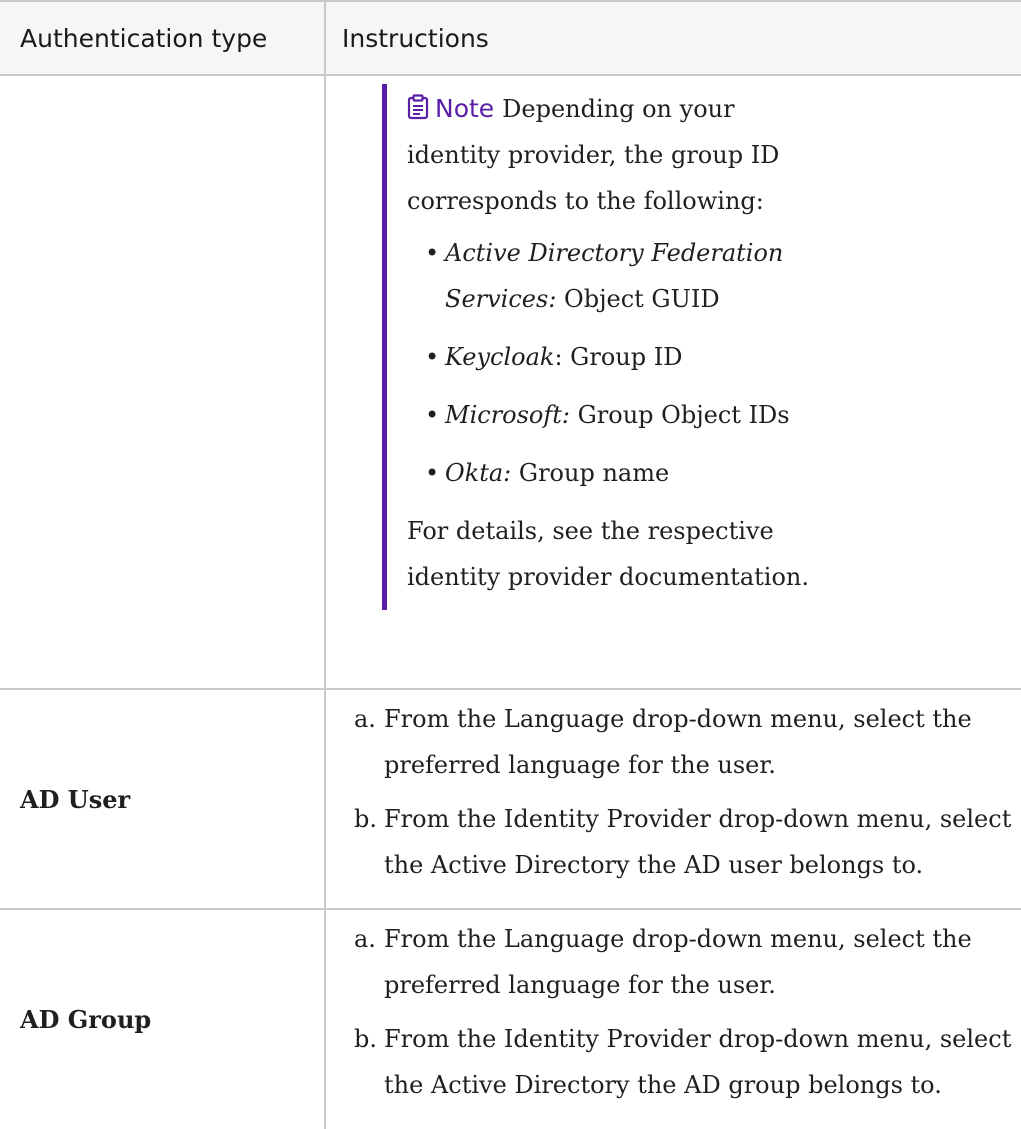 The width and height of the screenshot is (1021, 1129). Describe the element at coordinates (638, 299) in the screenshot. I see `provider-value: Object GUID` at that location.